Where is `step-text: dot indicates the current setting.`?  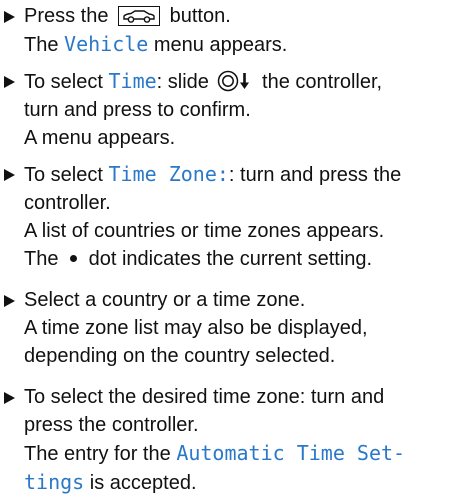 step-text: dot indicates the current setting. is located at coordinates (230, 259).